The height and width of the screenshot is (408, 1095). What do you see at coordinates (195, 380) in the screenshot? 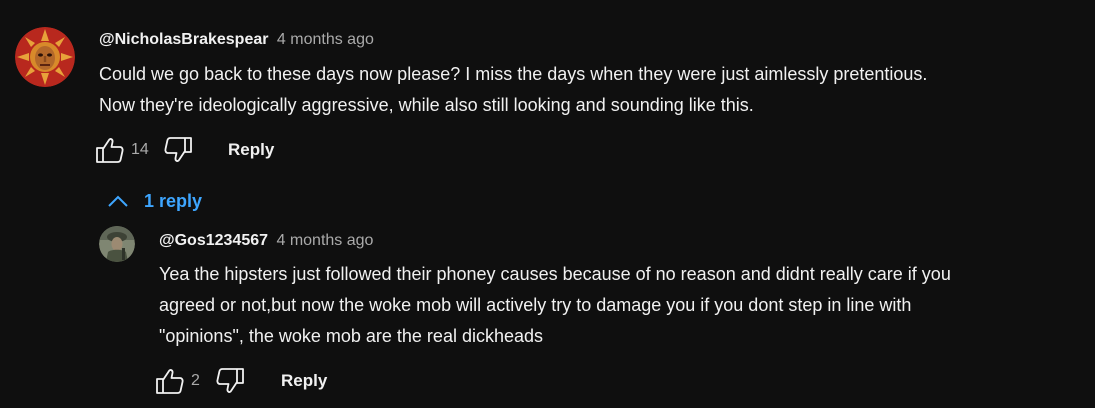
I see `like-count: 2` at bounding box center [195, 380].